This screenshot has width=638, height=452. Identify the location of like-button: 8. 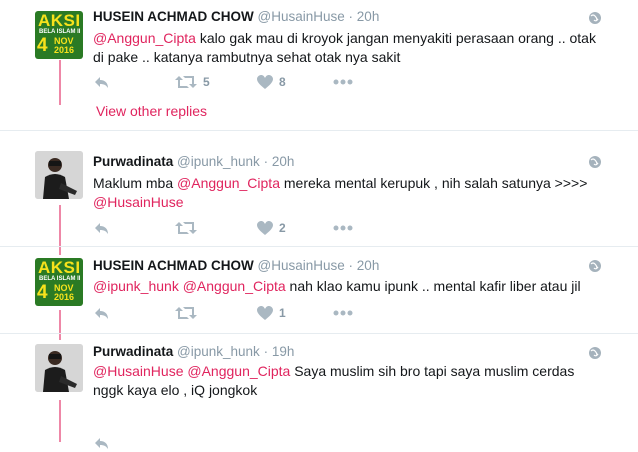
(271, 82).